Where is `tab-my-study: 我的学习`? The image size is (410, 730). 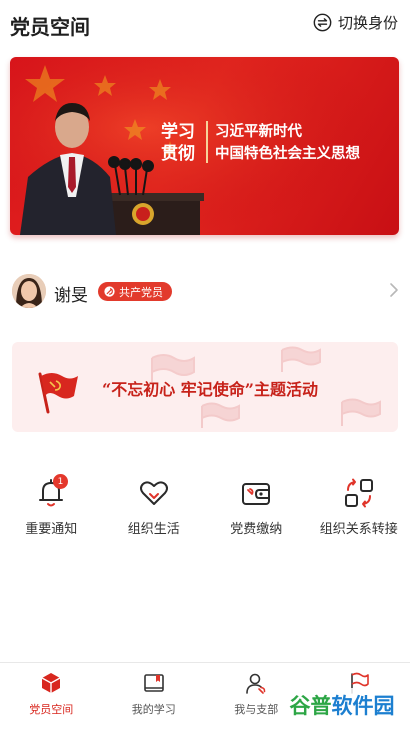 tab-my-study: 我的学习 is located at coordinates (154, 696).